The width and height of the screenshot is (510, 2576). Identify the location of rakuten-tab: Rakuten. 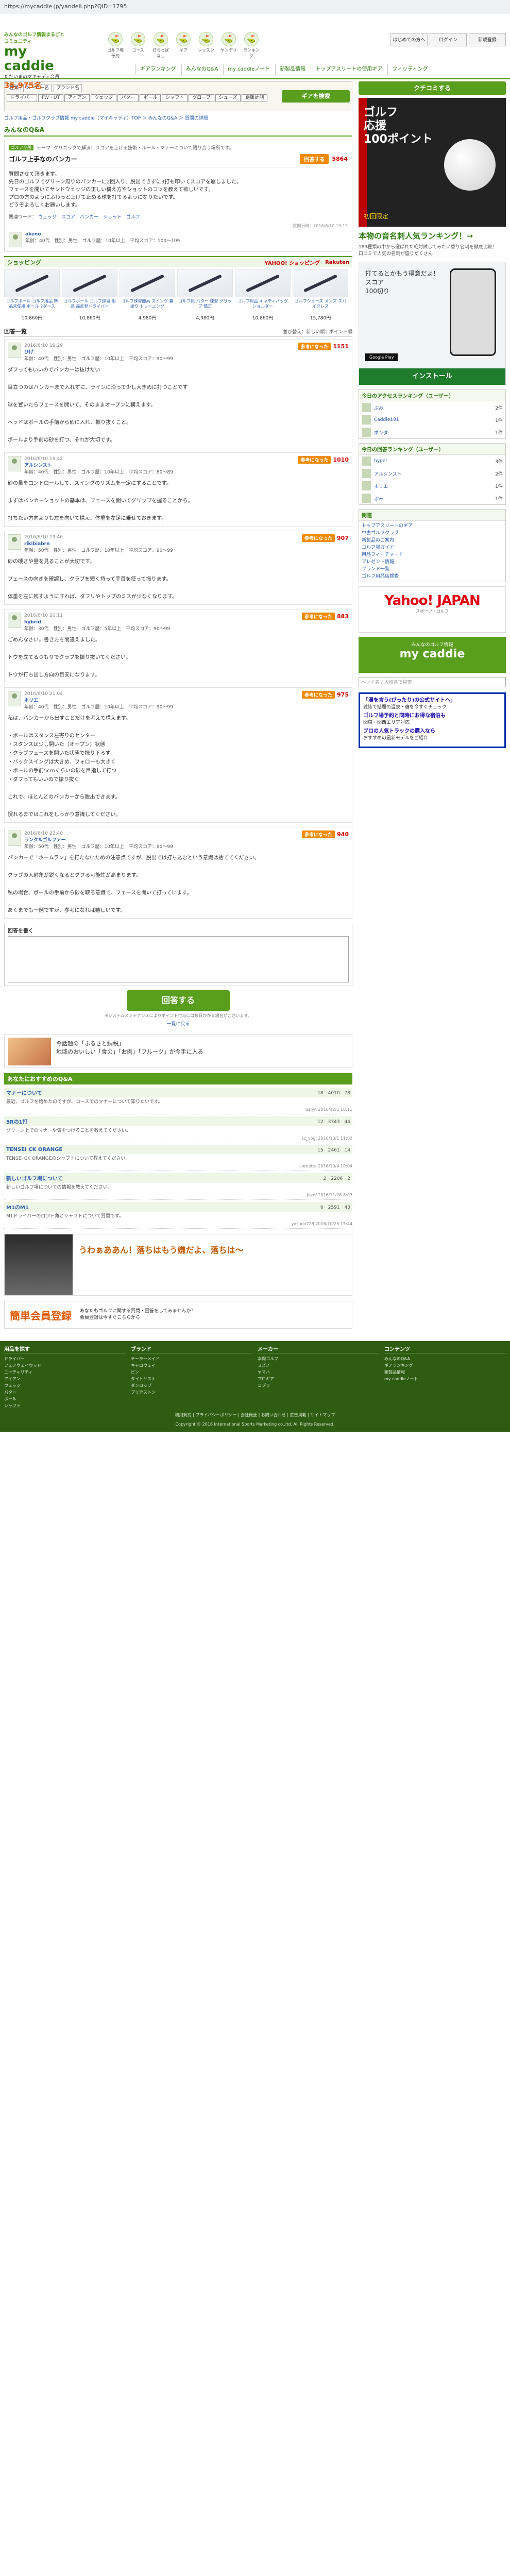
(337, 262).